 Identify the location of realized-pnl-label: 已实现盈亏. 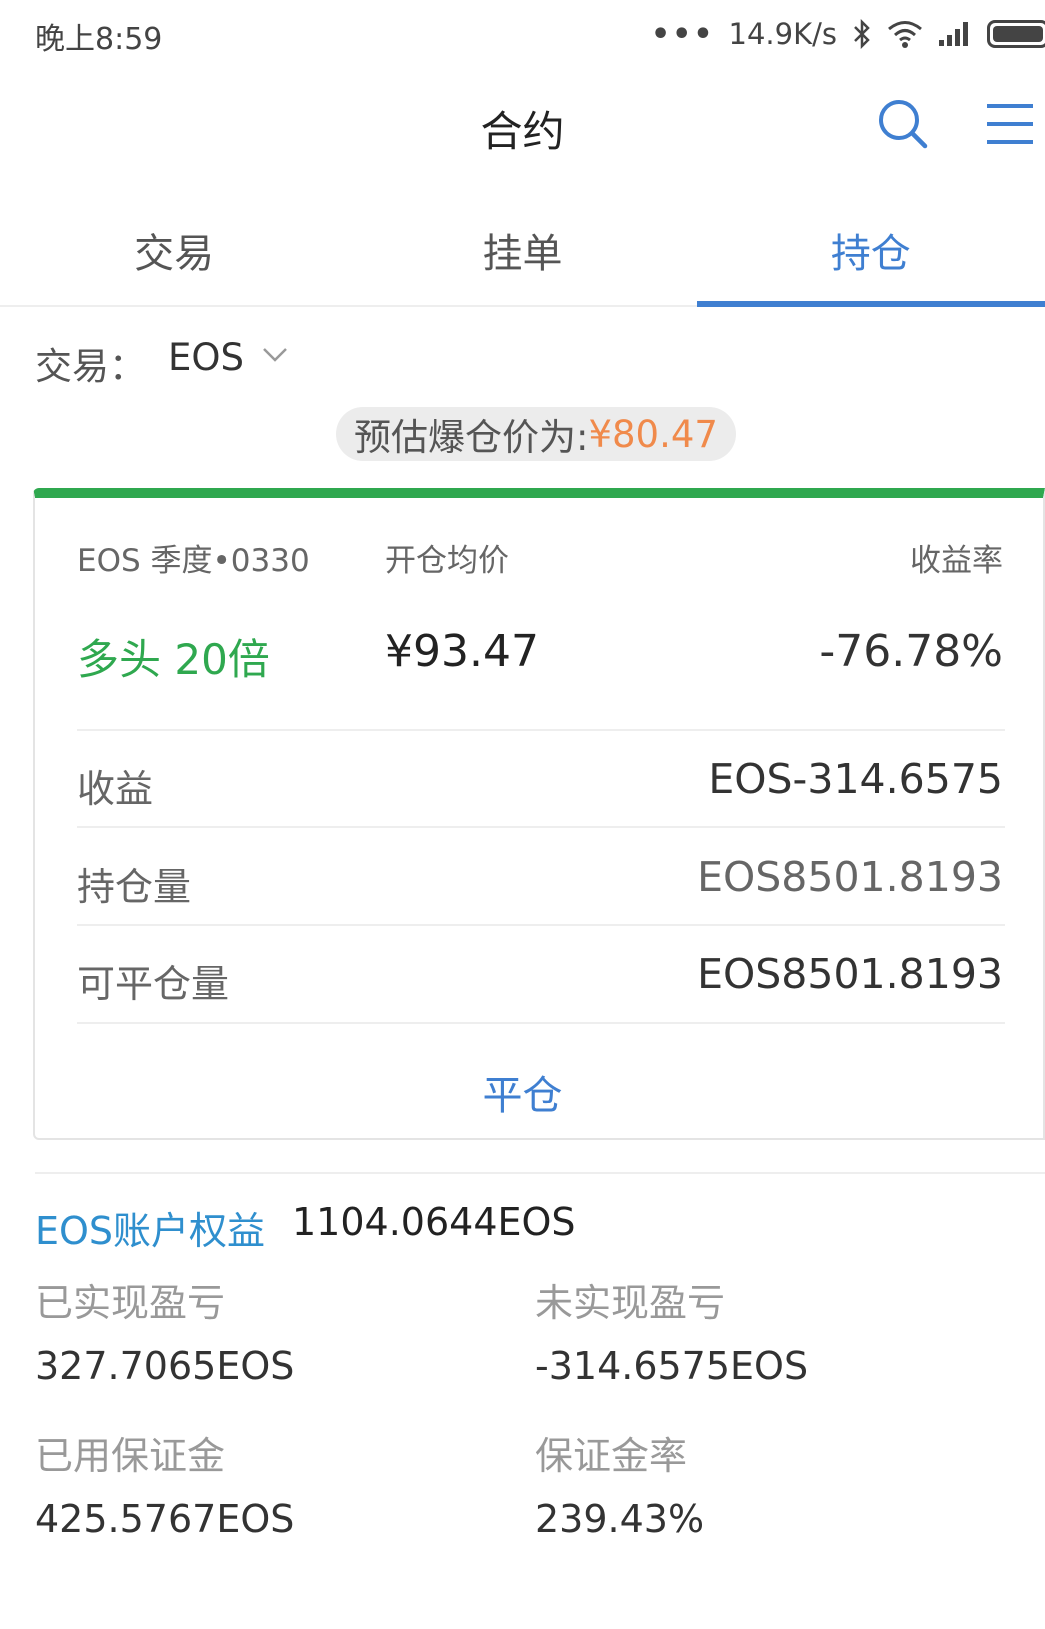
(130, 1303).